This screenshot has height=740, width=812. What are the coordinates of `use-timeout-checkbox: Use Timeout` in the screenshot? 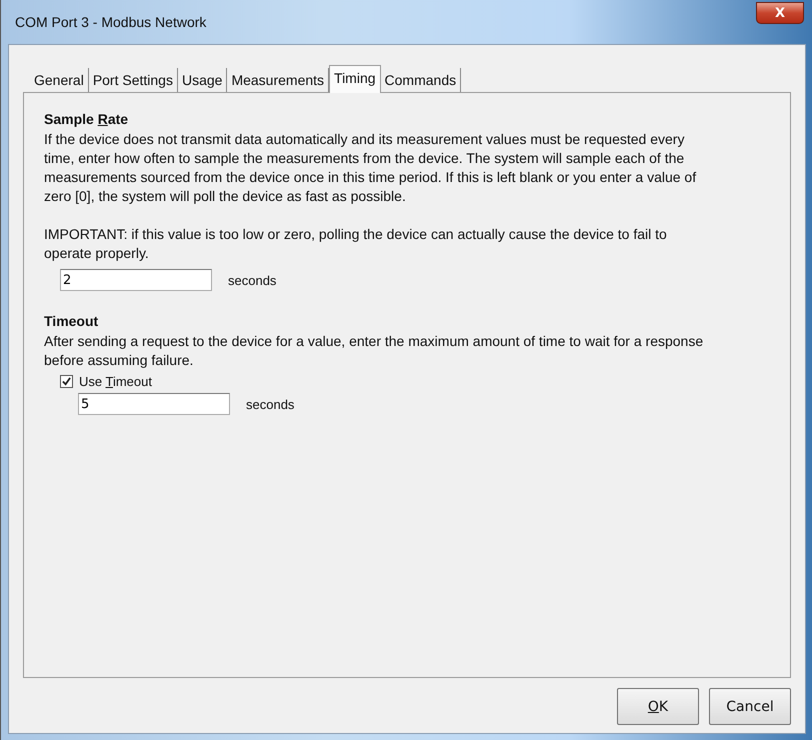 It's located at (98, 381).